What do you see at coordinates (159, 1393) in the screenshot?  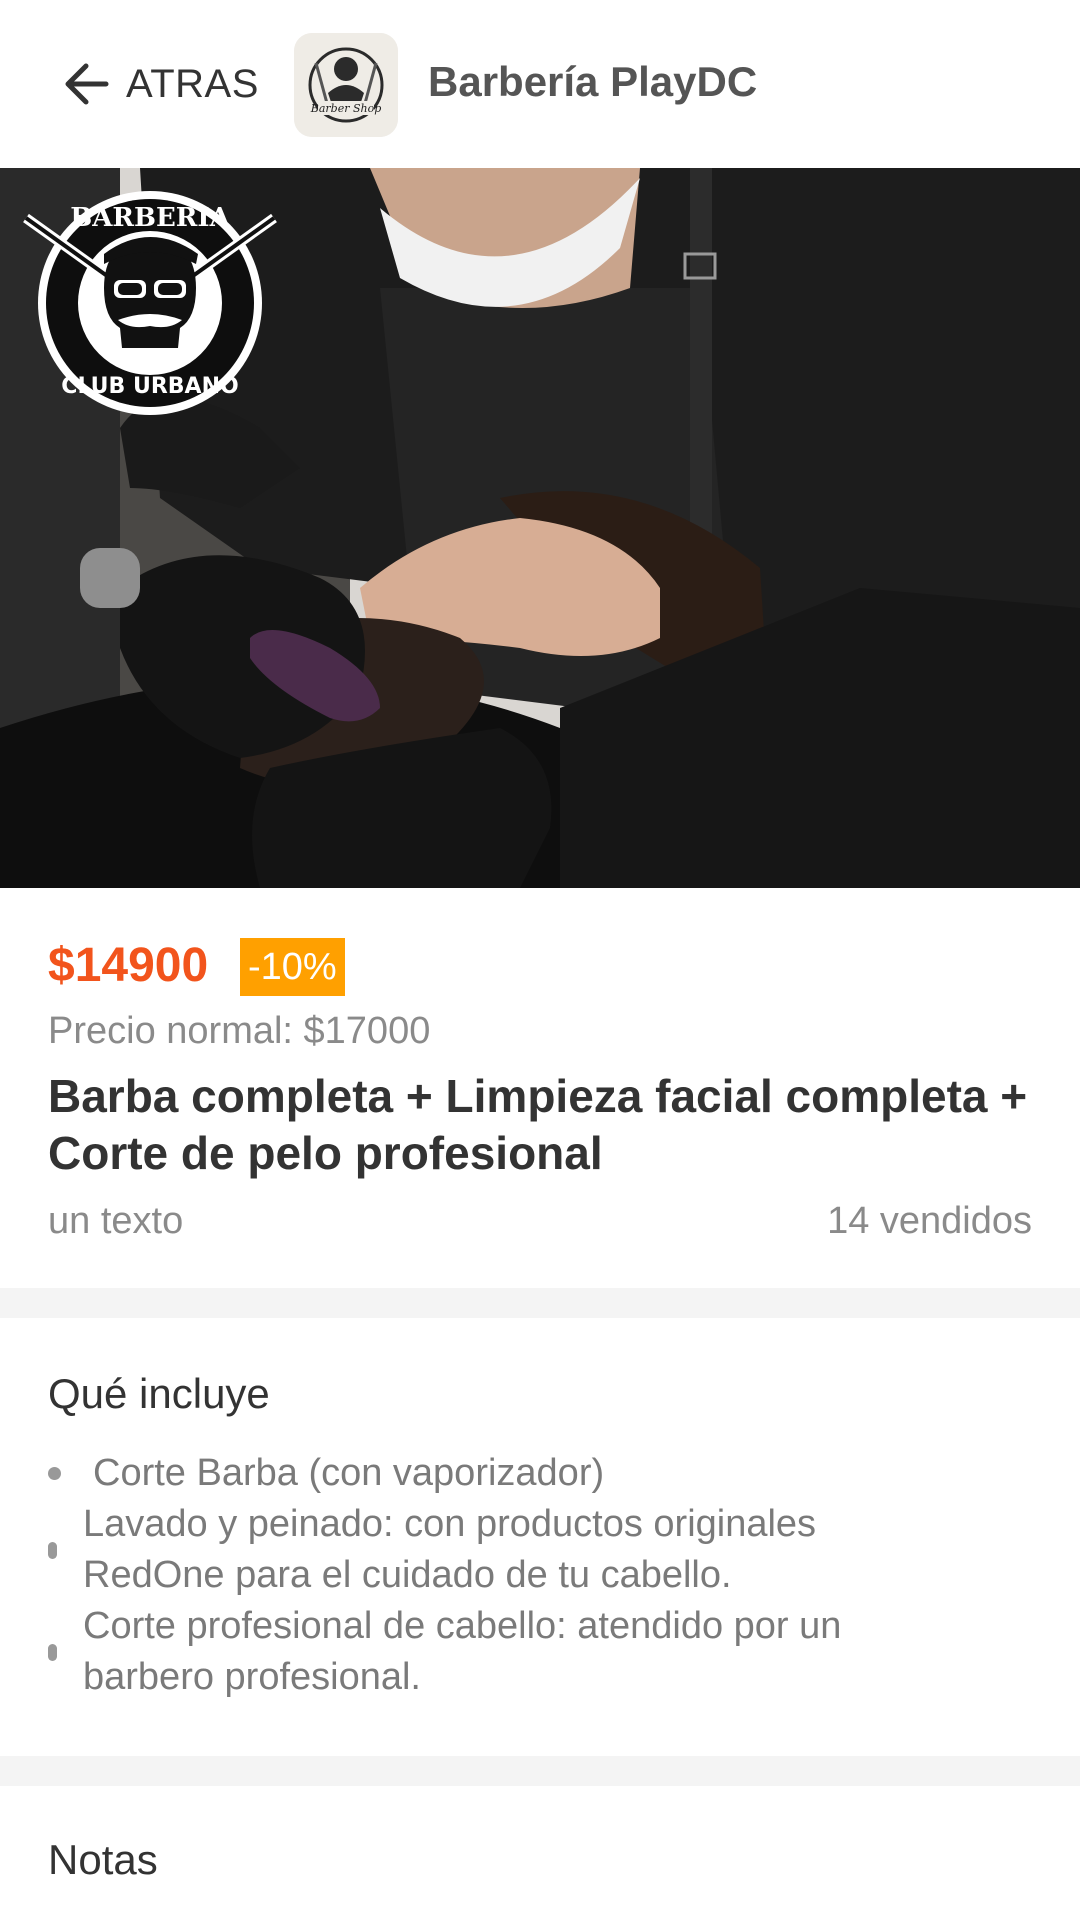 I see `includes-title: Qué incluye` at bounding box center [159, 1393].